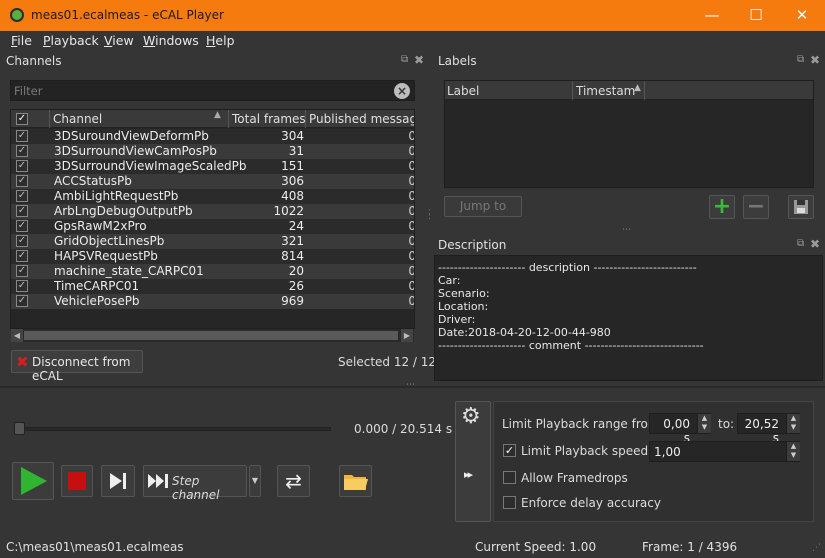  Describe the element at coordinates (292, 181) in the screenshot. I see `channel-total-frames: 306` at that location.